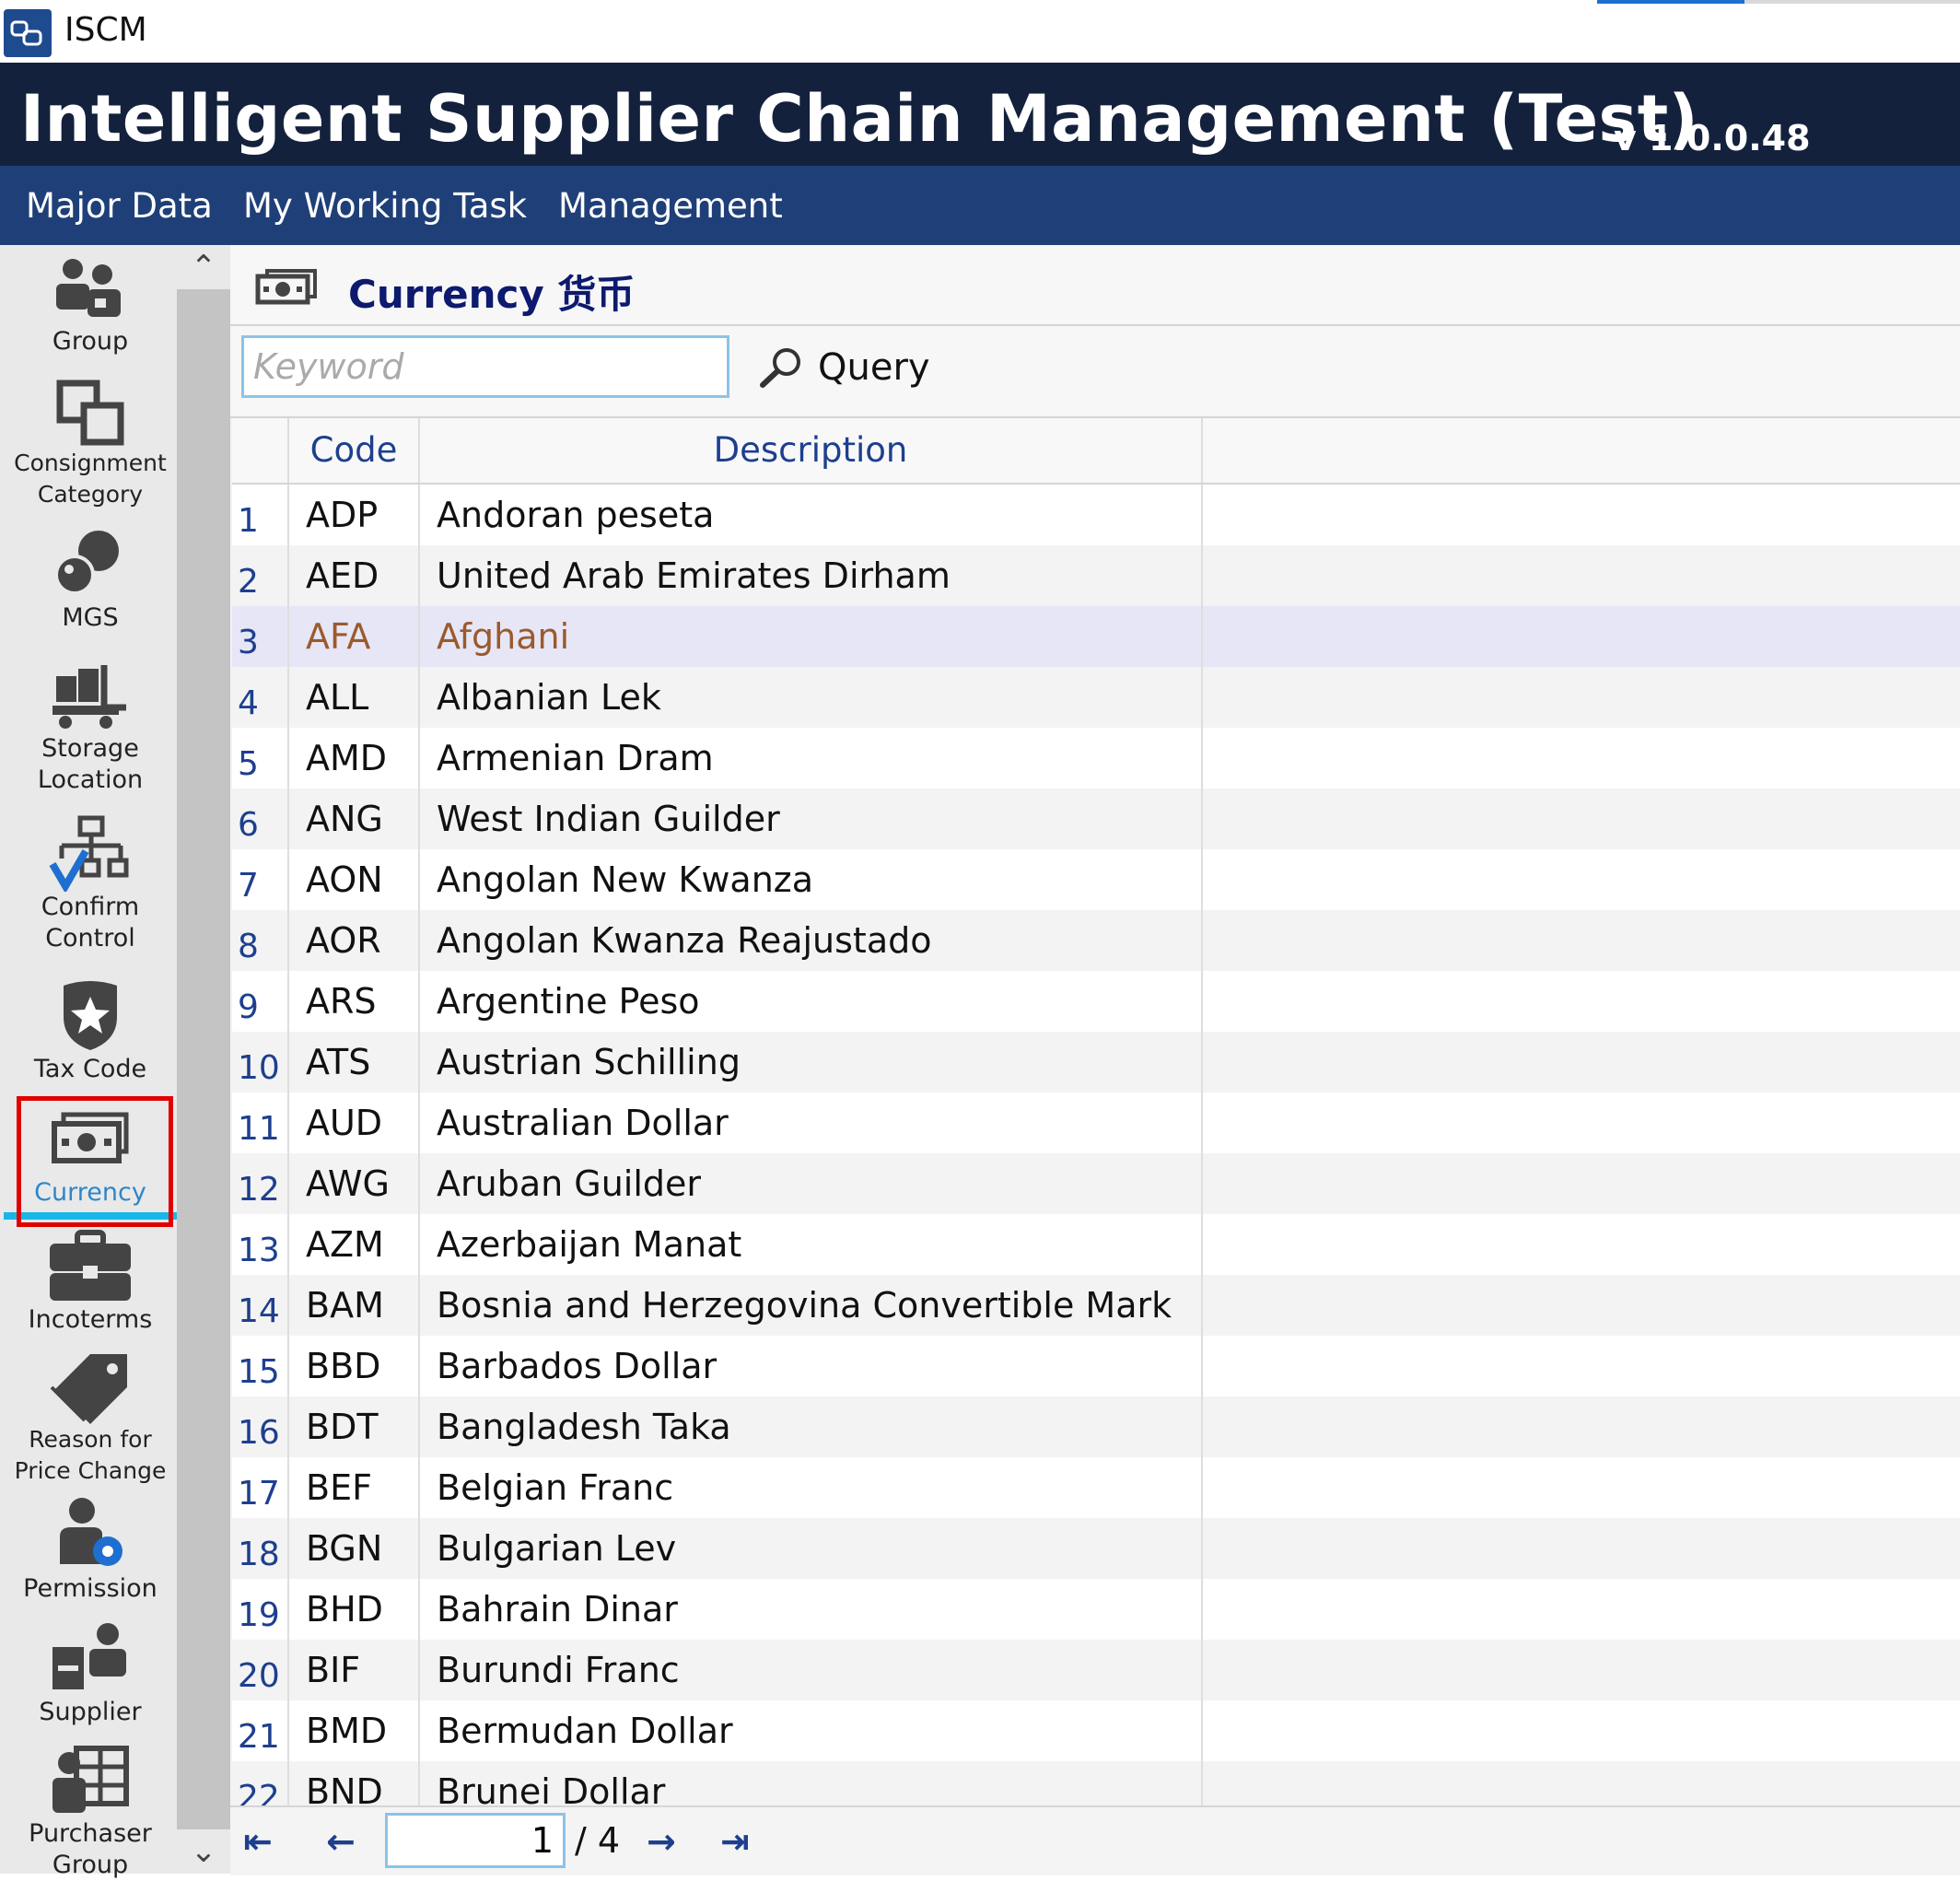  I want to click on sidebar-item-storage-location: Storage Location, so click(90, 728).